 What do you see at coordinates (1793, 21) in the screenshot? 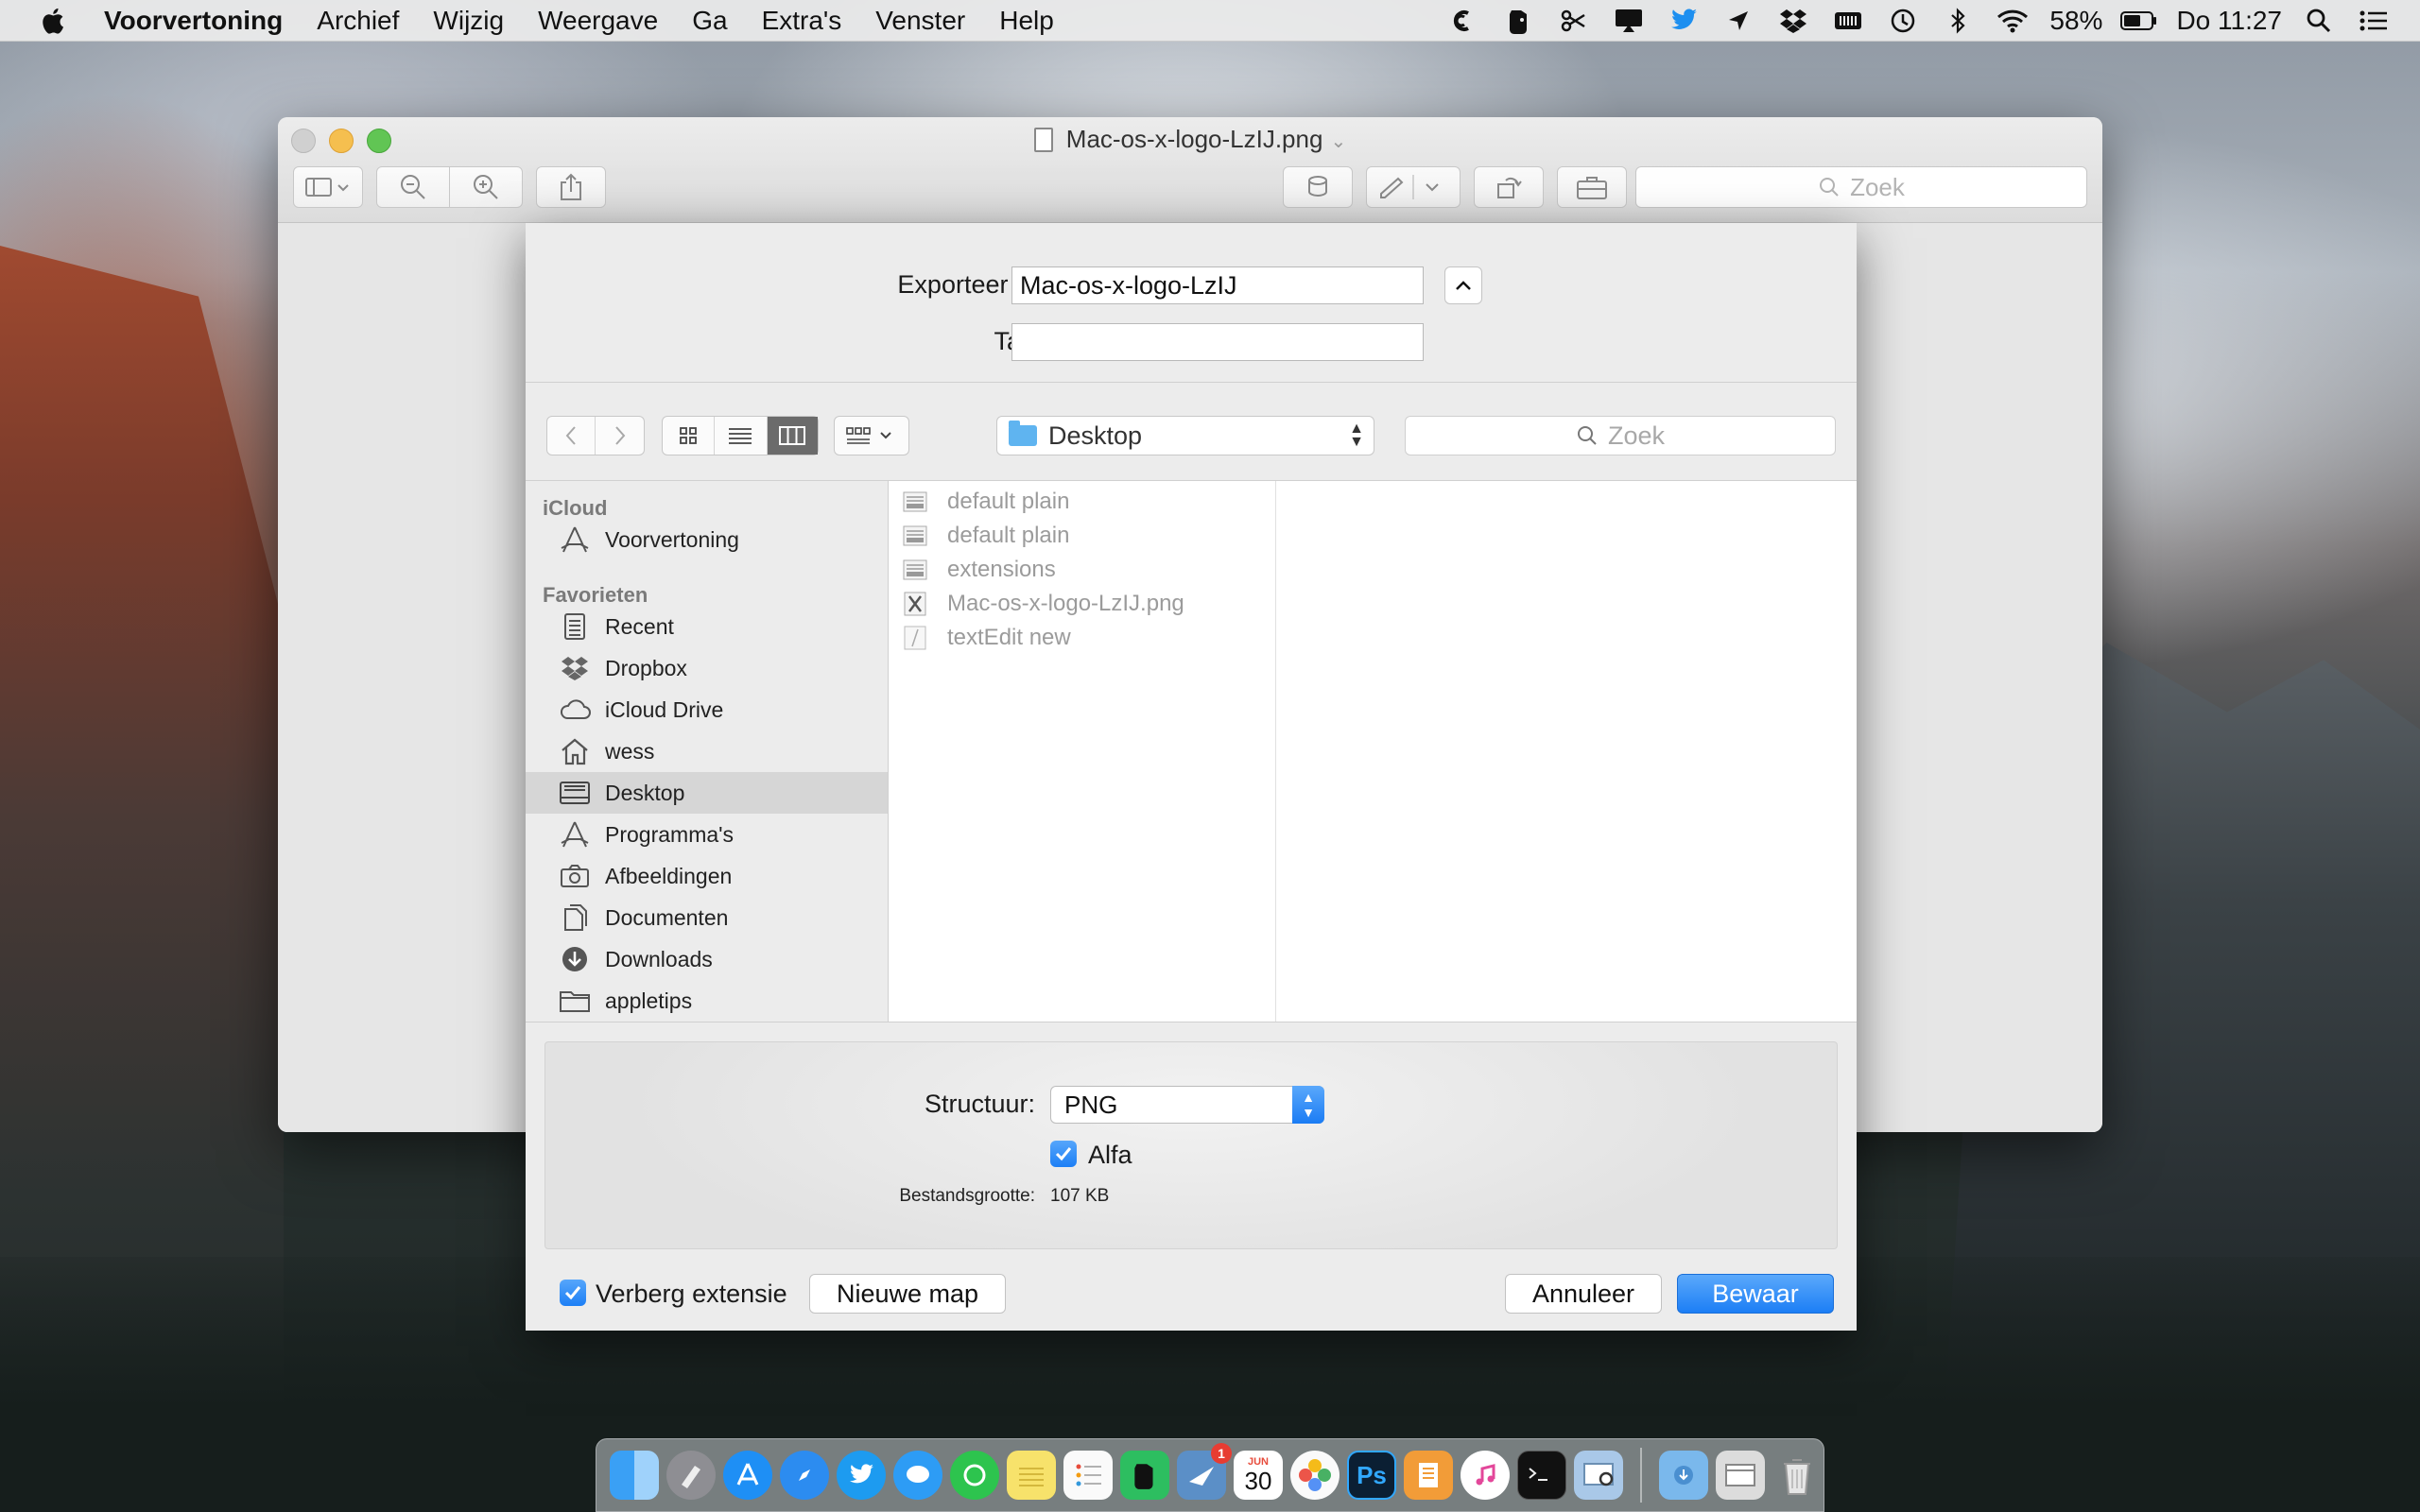
I see `dropbox-icon` at bounding box center [1793, 21].